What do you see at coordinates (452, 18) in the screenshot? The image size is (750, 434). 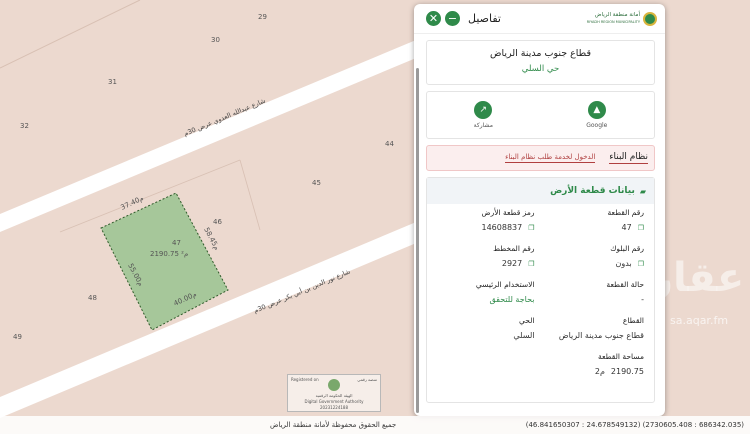 I see `minimize-button: −` at bounding box center [452, 18].